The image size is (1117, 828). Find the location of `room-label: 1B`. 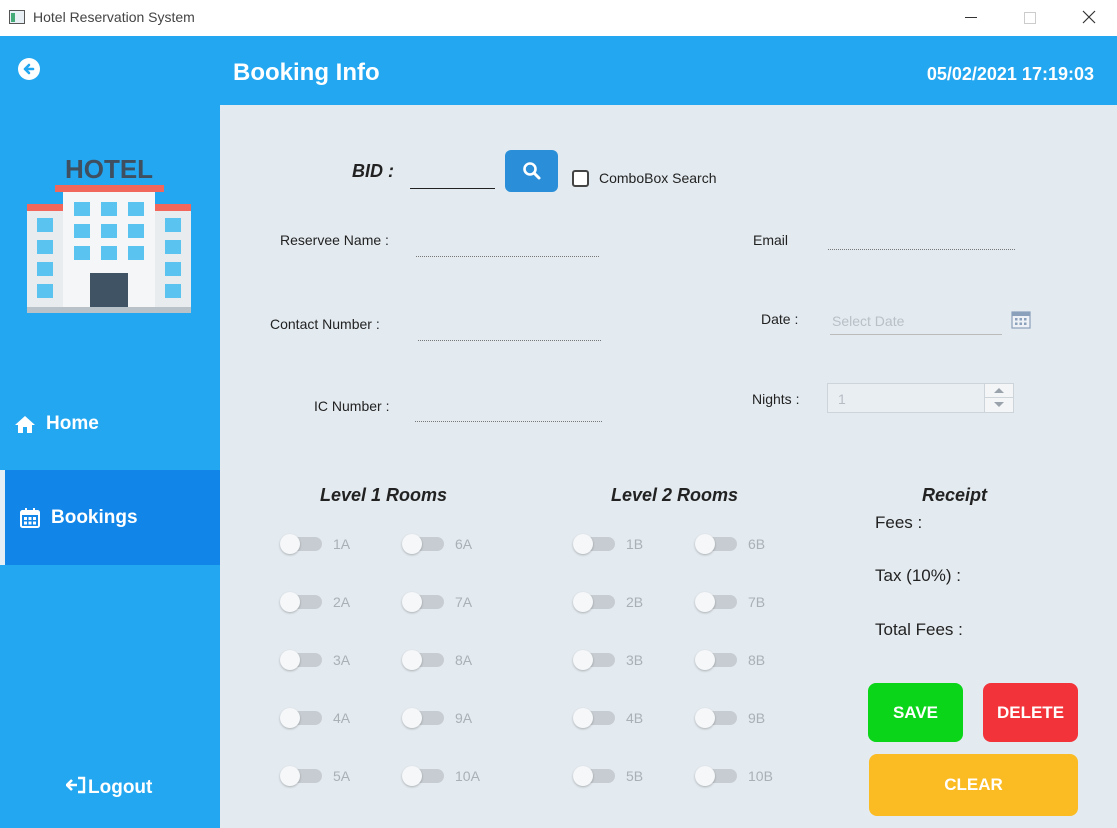

room-label: 1B is located at coordinates (635, 544).